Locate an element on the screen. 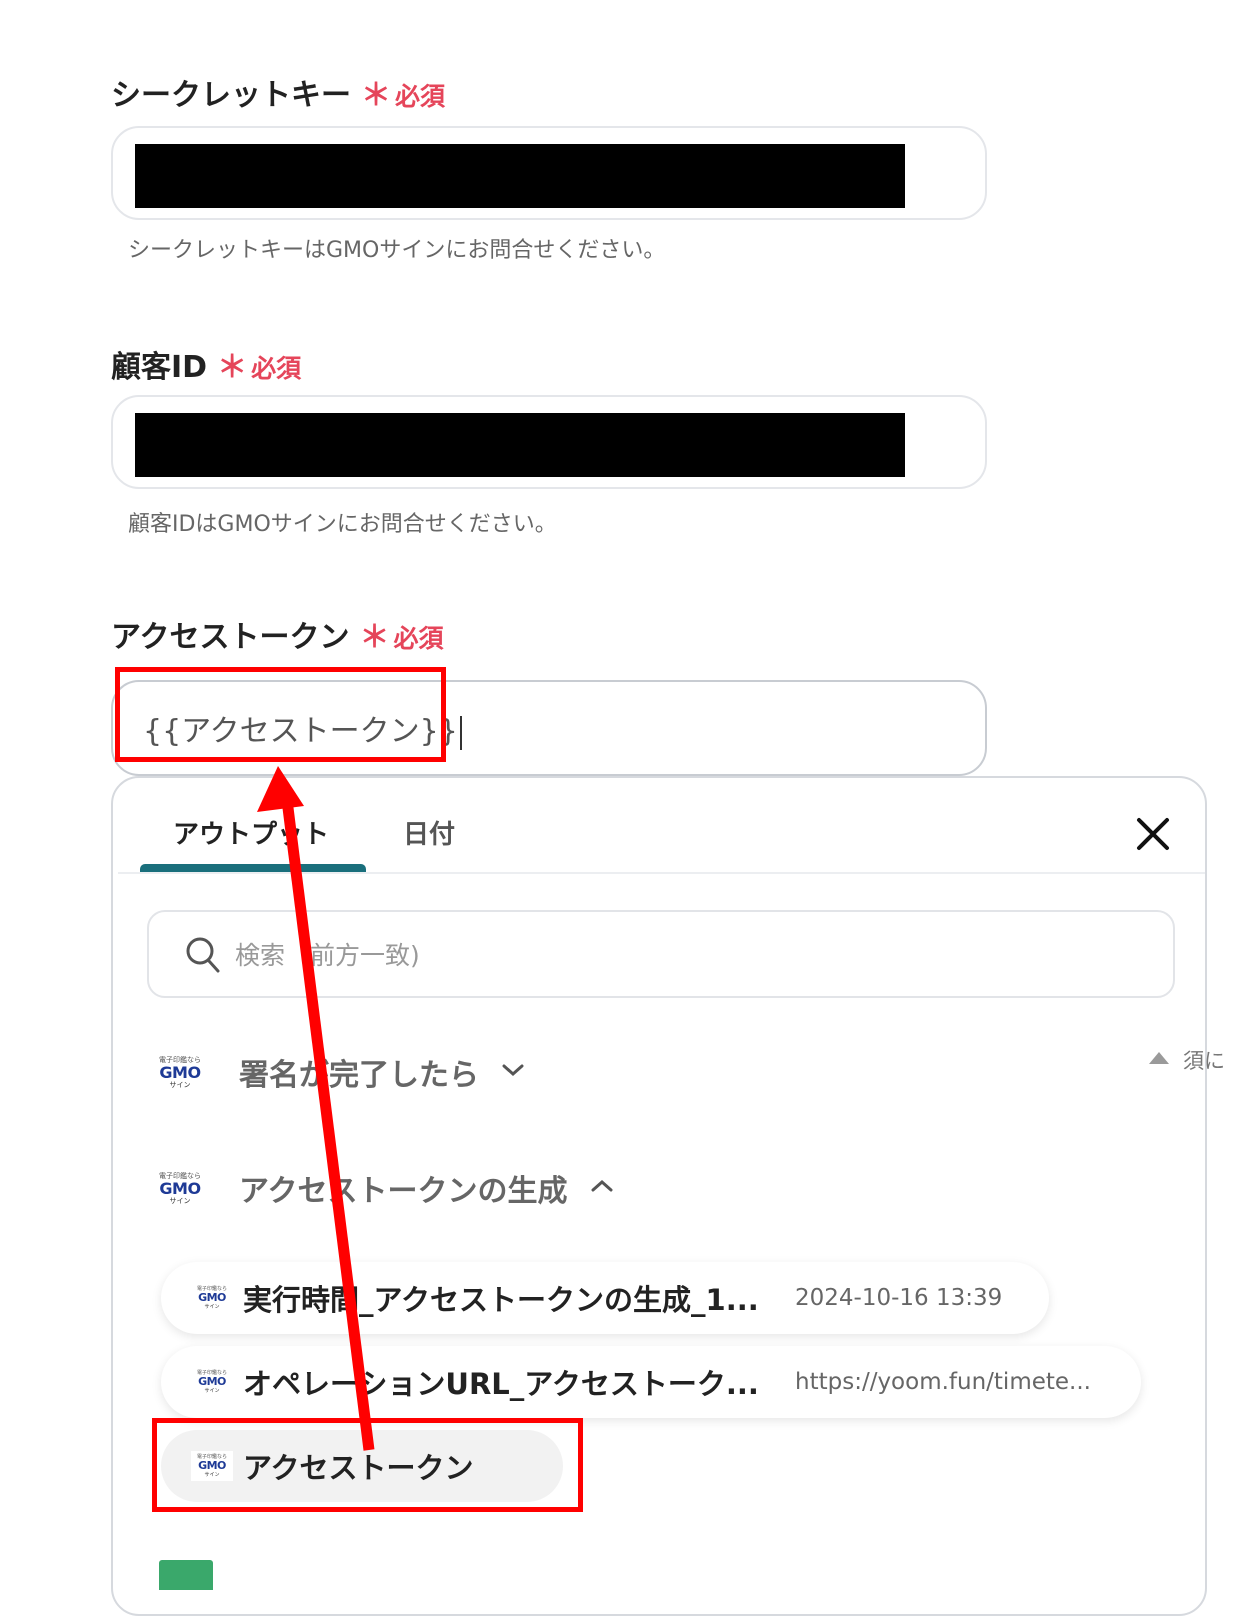  close-icon is located at coordinates (1153, 834).